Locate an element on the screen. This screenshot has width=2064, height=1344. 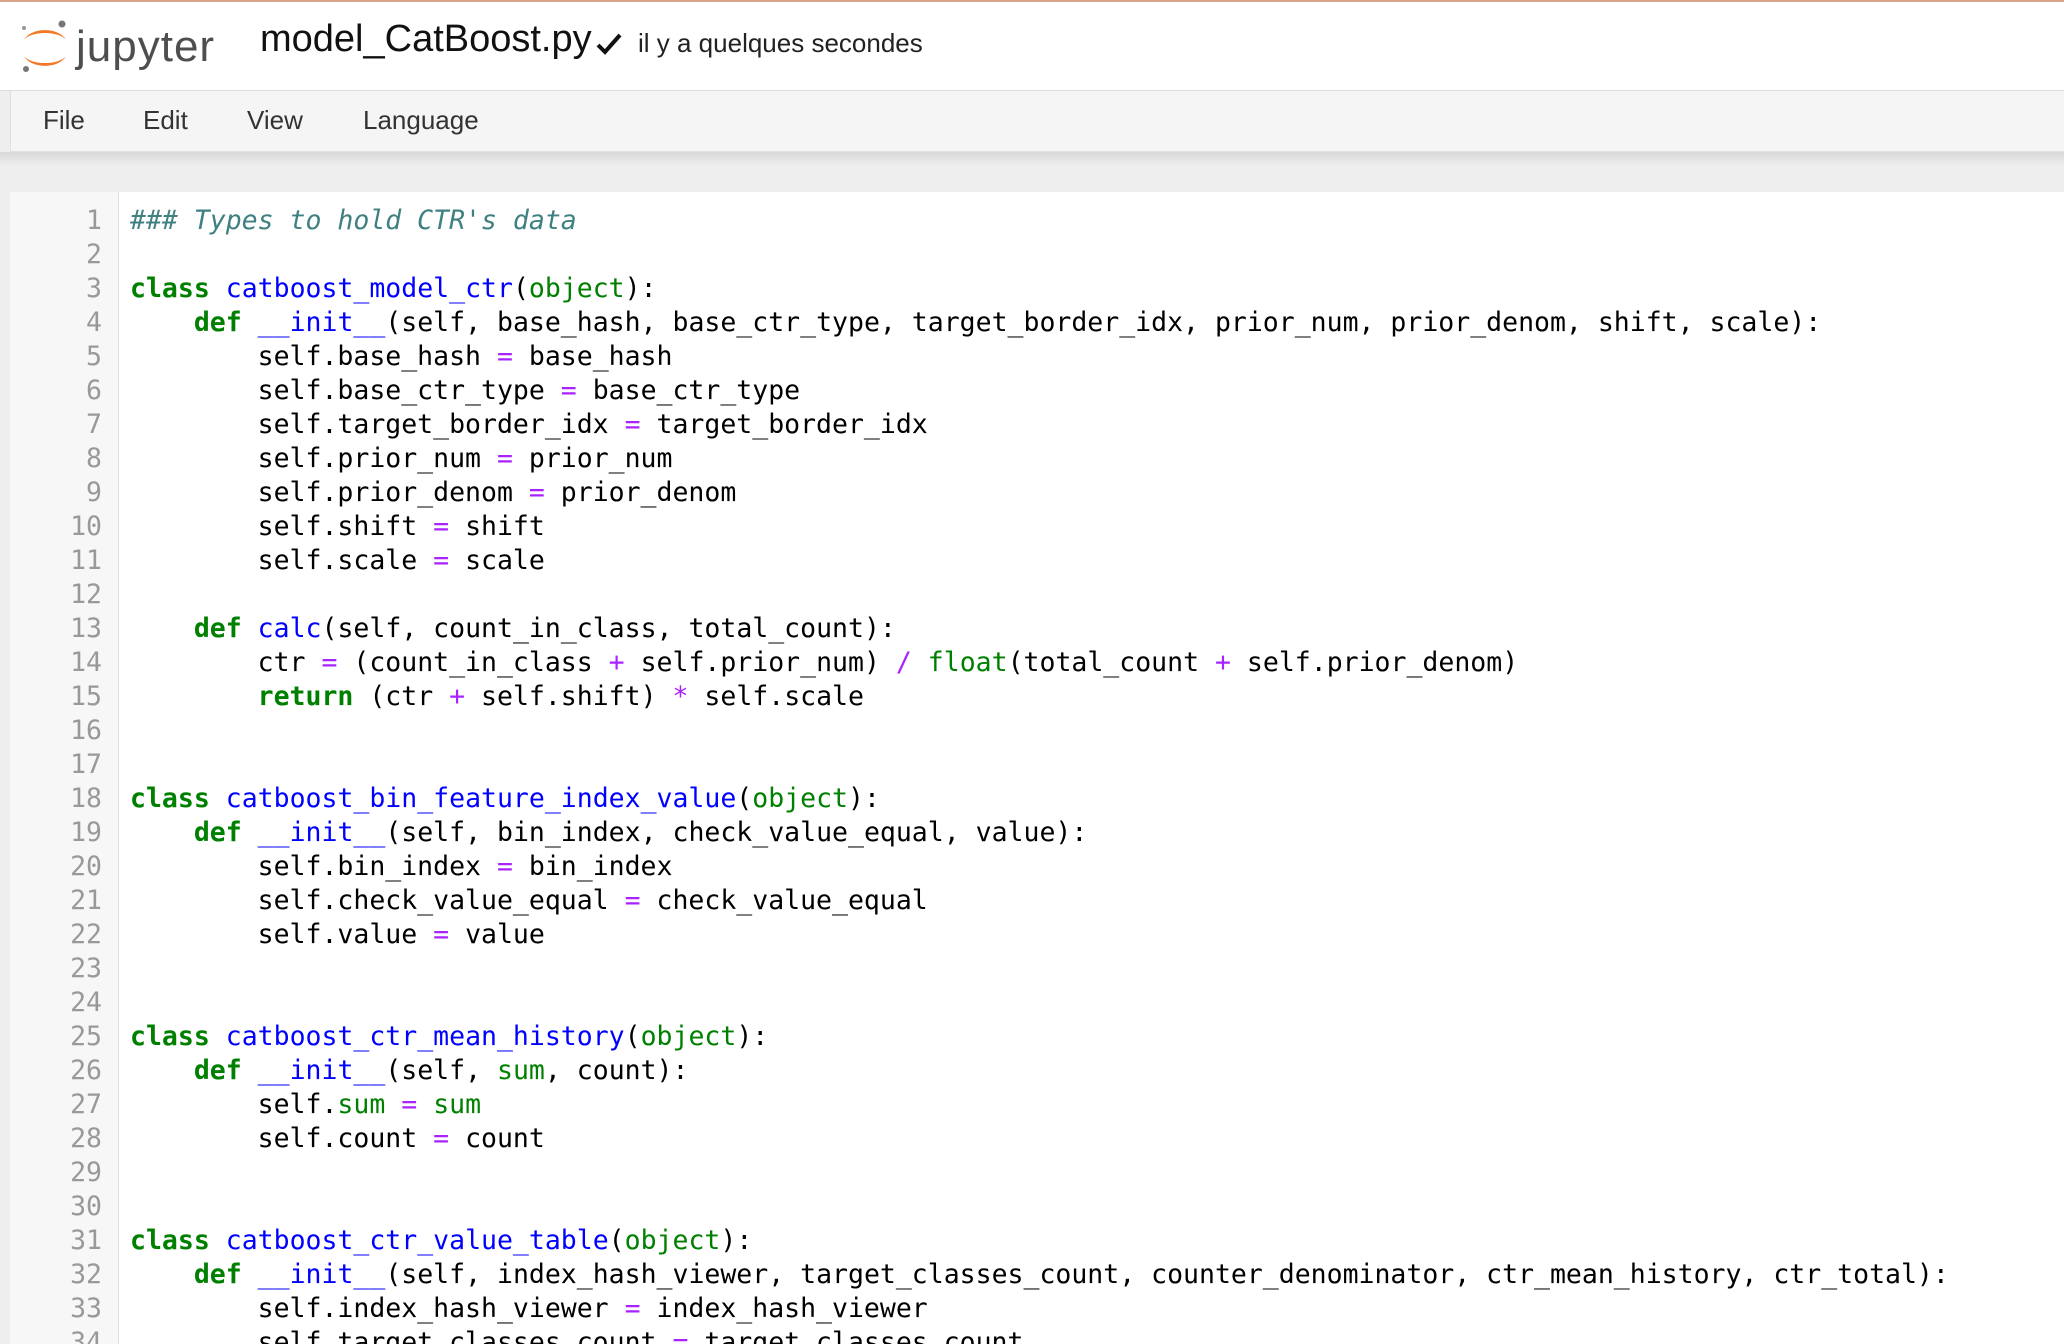
line-number: 15 is located at coordinates (86, 696).